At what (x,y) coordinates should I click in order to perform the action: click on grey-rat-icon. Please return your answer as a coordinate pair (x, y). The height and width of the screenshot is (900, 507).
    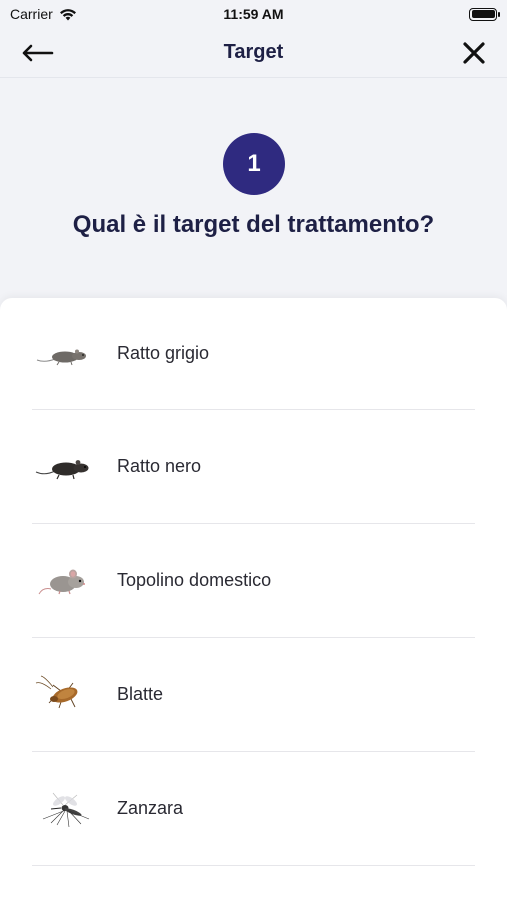
    Looking at the image, I should click on (63, 354).